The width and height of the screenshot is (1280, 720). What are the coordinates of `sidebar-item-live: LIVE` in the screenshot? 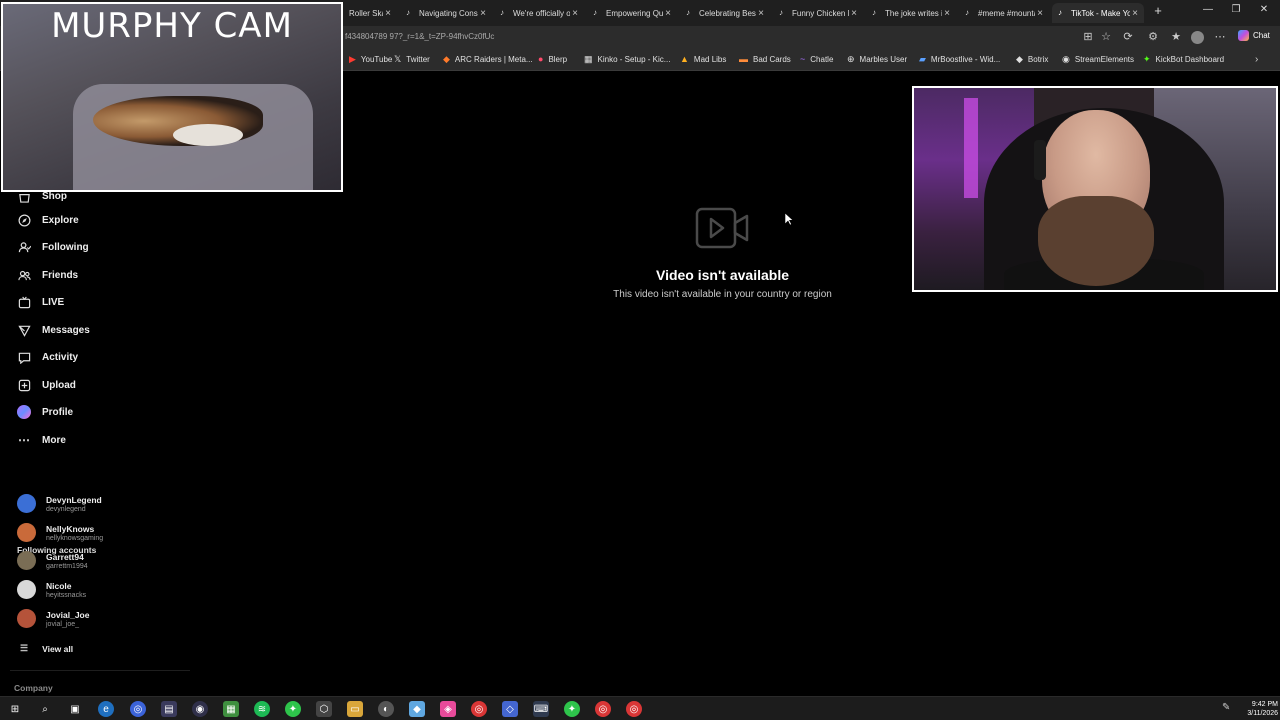 It's located at (40, 302).